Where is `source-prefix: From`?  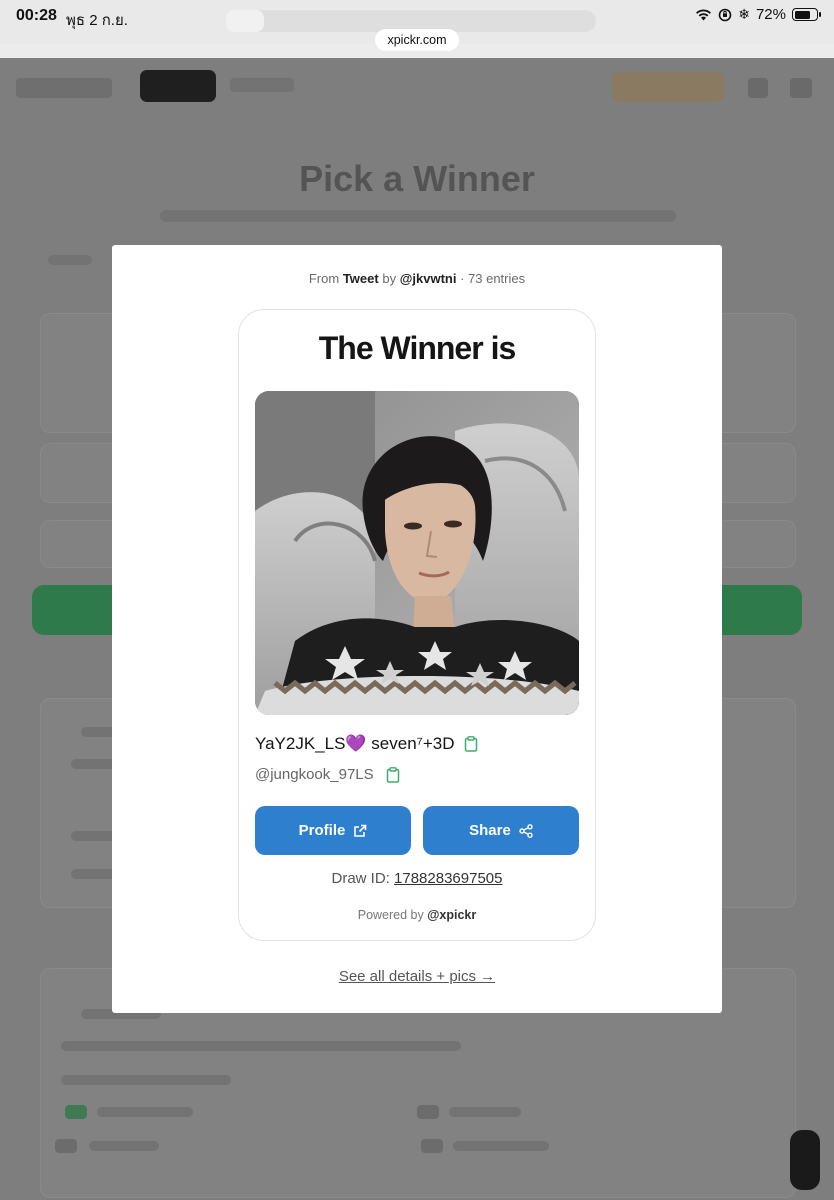 source-prefix: From is located at coordinates (324, 278).